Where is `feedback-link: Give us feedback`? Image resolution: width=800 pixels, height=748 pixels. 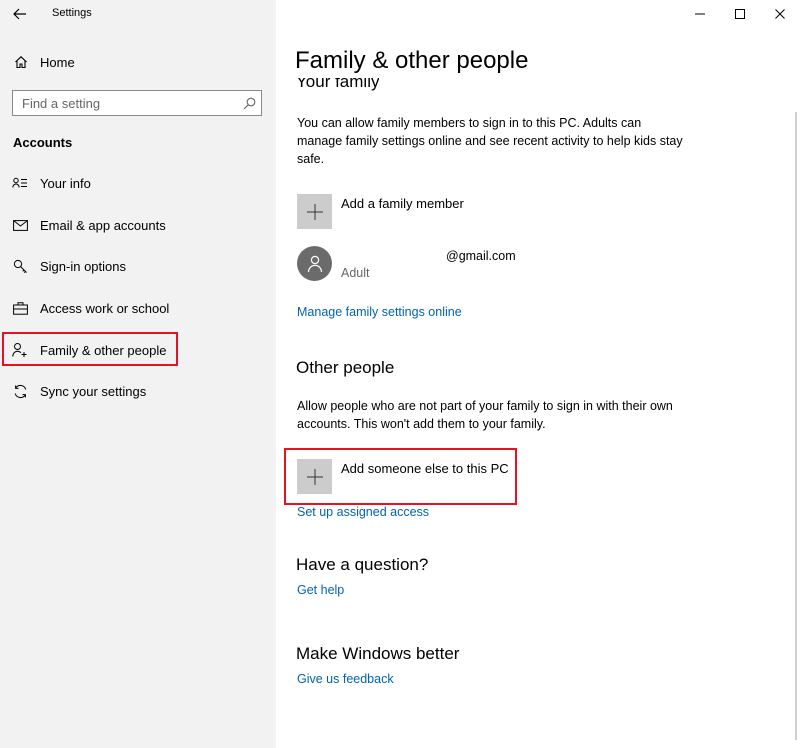
feedback-link: Give us feedback is located at coordinates (345, 679).